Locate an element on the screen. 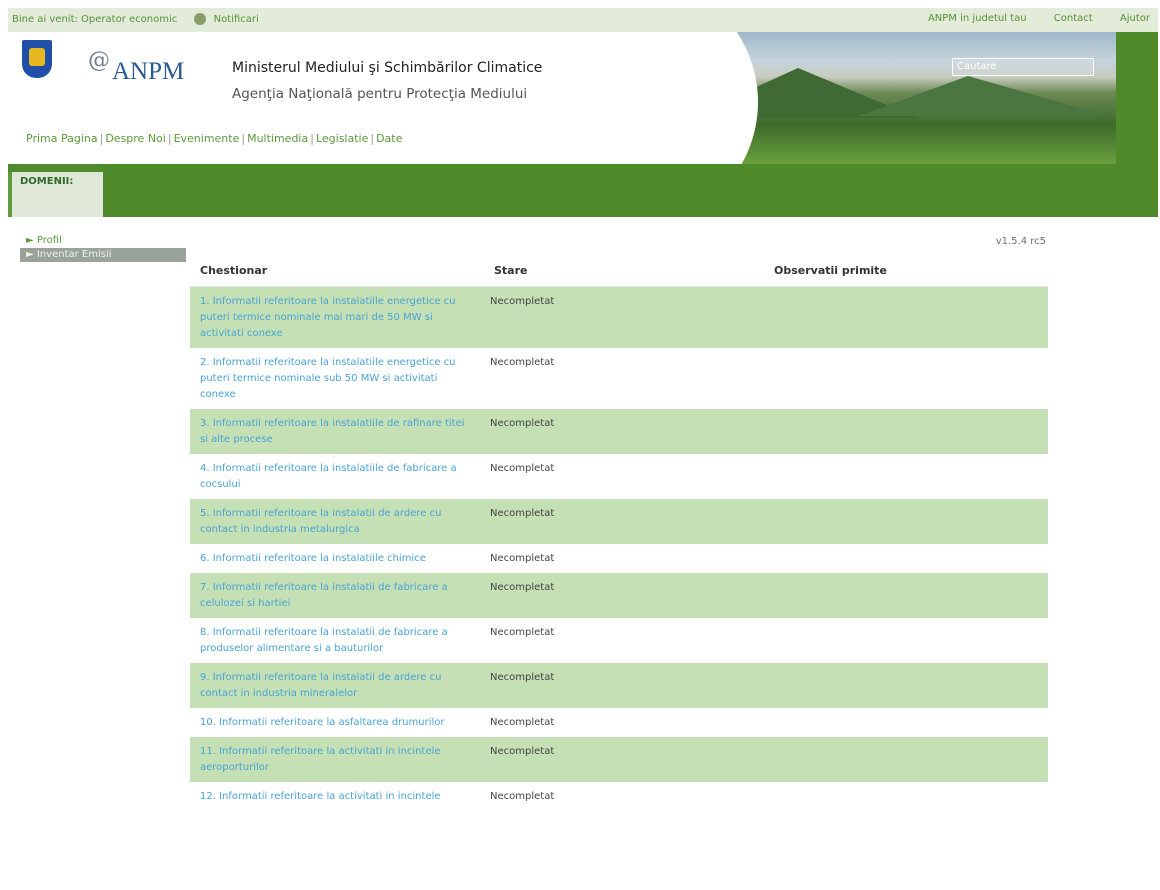 The height and width of the screenshot is (890, 1160). welcome-text: Bine ai venit: Operator economic is located at coordinates (95, 19).